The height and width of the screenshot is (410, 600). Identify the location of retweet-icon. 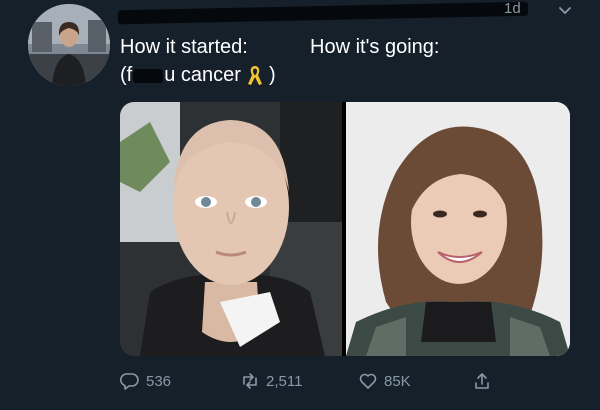
(250, 381).